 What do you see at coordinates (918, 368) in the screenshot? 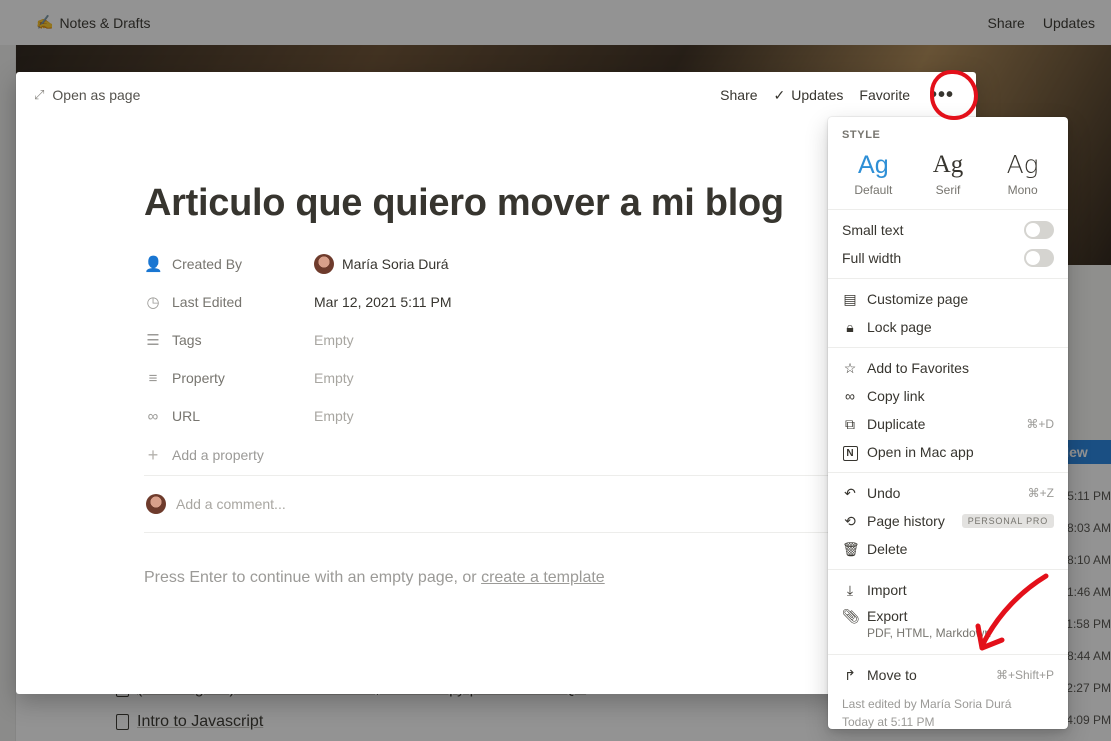
I see `menu-item-label: Add to Favorites` at bounding box center [918, 368].